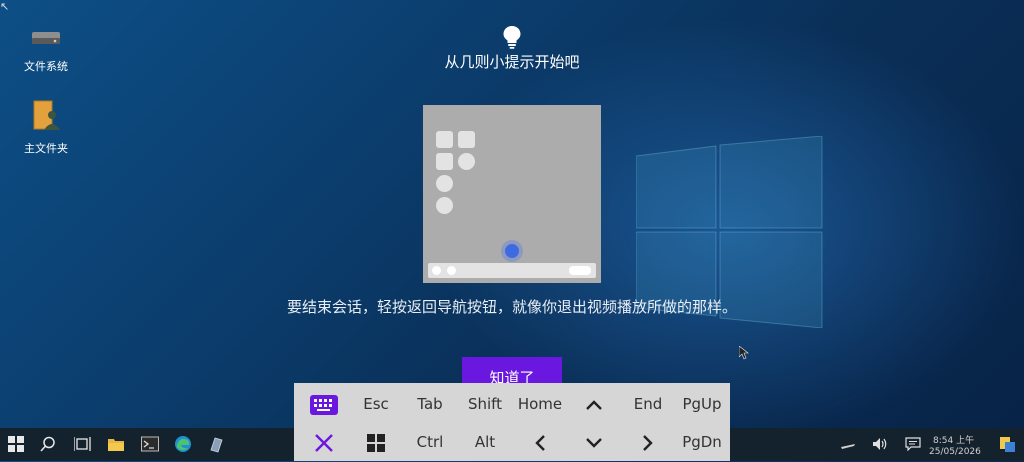 The image size is (1024, 462). Describe the element at coordinates (430, 441) in the screenshot. I see `ctrl-key: Ctrl` at that location.